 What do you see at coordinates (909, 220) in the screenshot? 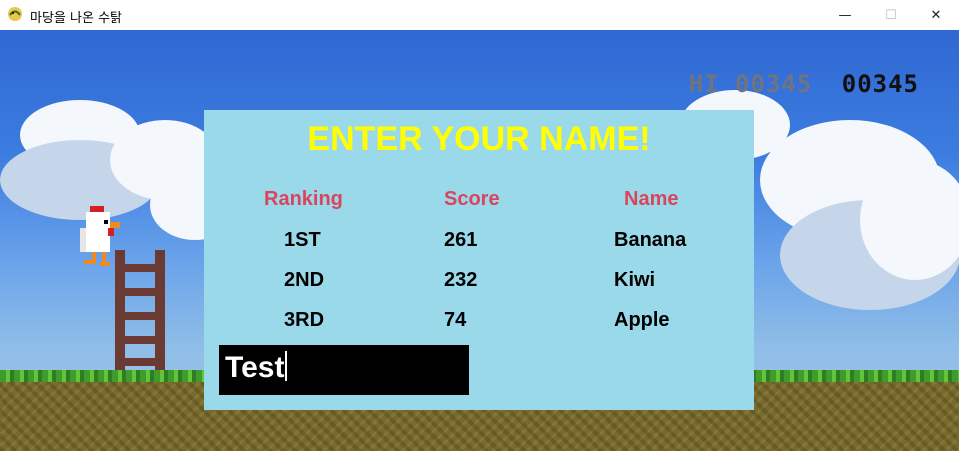
I see `cloud` at bounding box center [909, 220].